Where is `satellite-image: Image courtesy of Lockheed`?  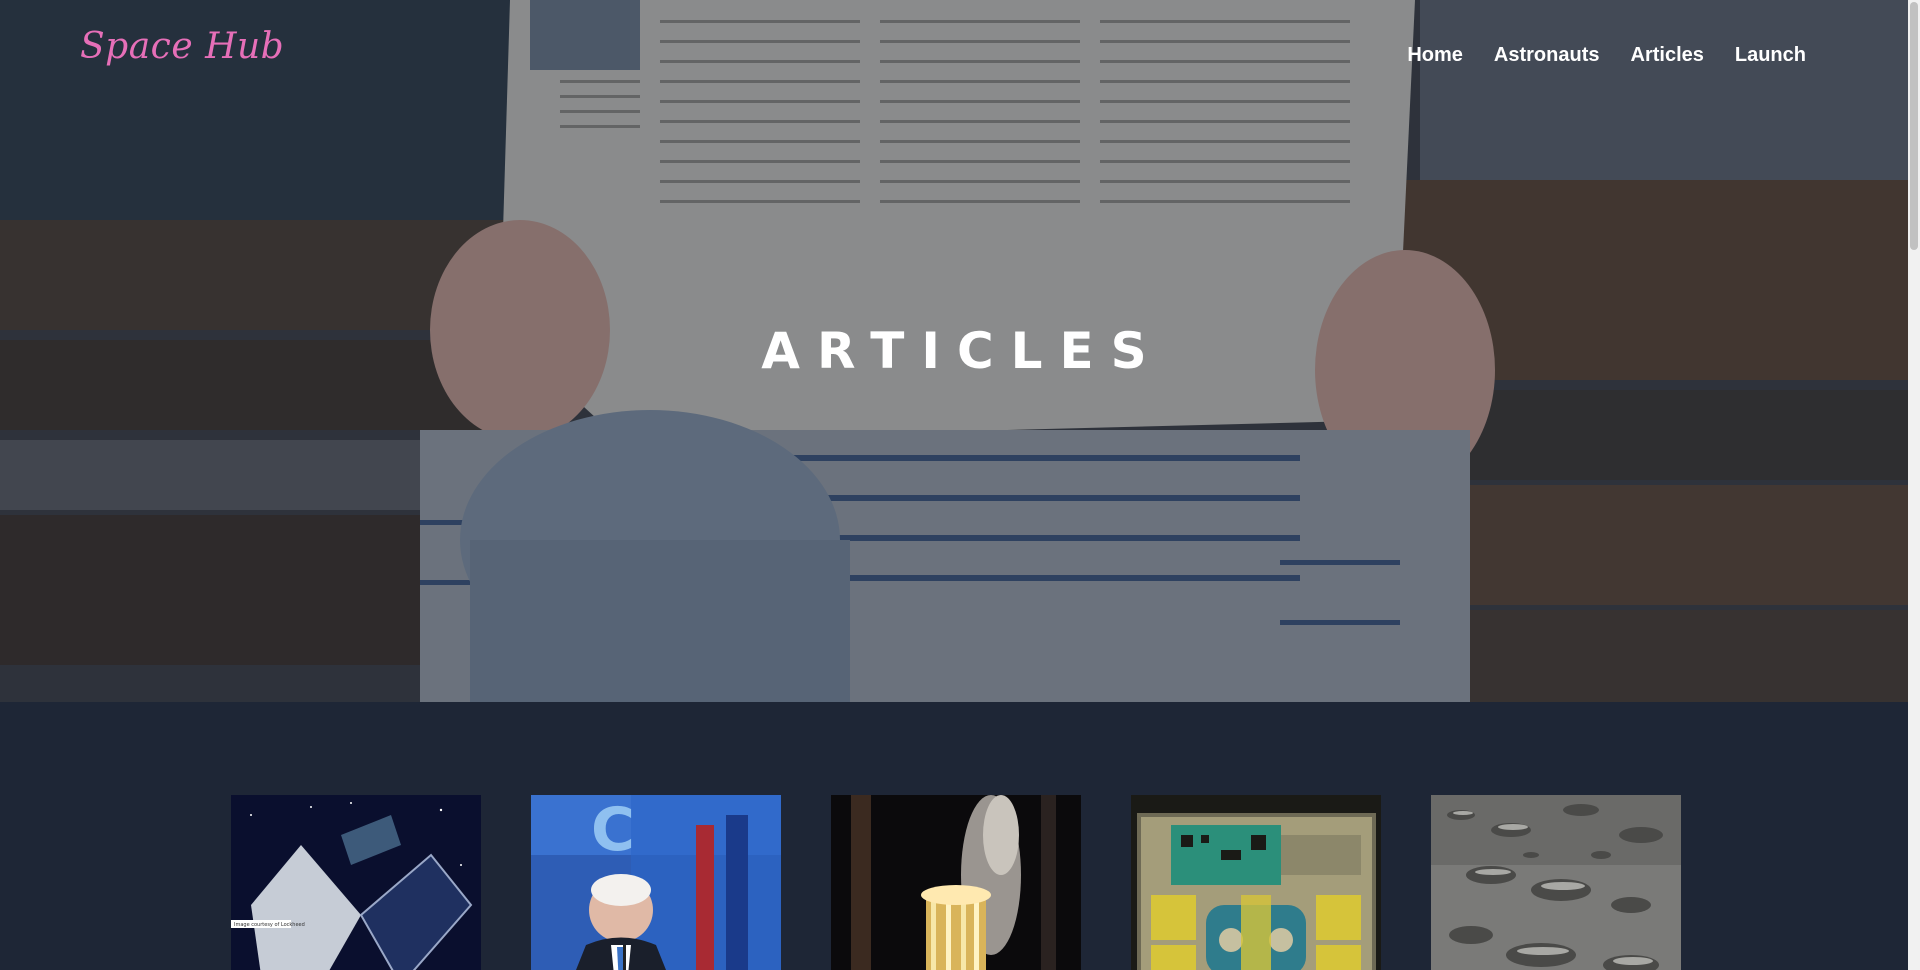 satellite-image: Image courtesy of Lockheed is located at coordinates (356, 882).